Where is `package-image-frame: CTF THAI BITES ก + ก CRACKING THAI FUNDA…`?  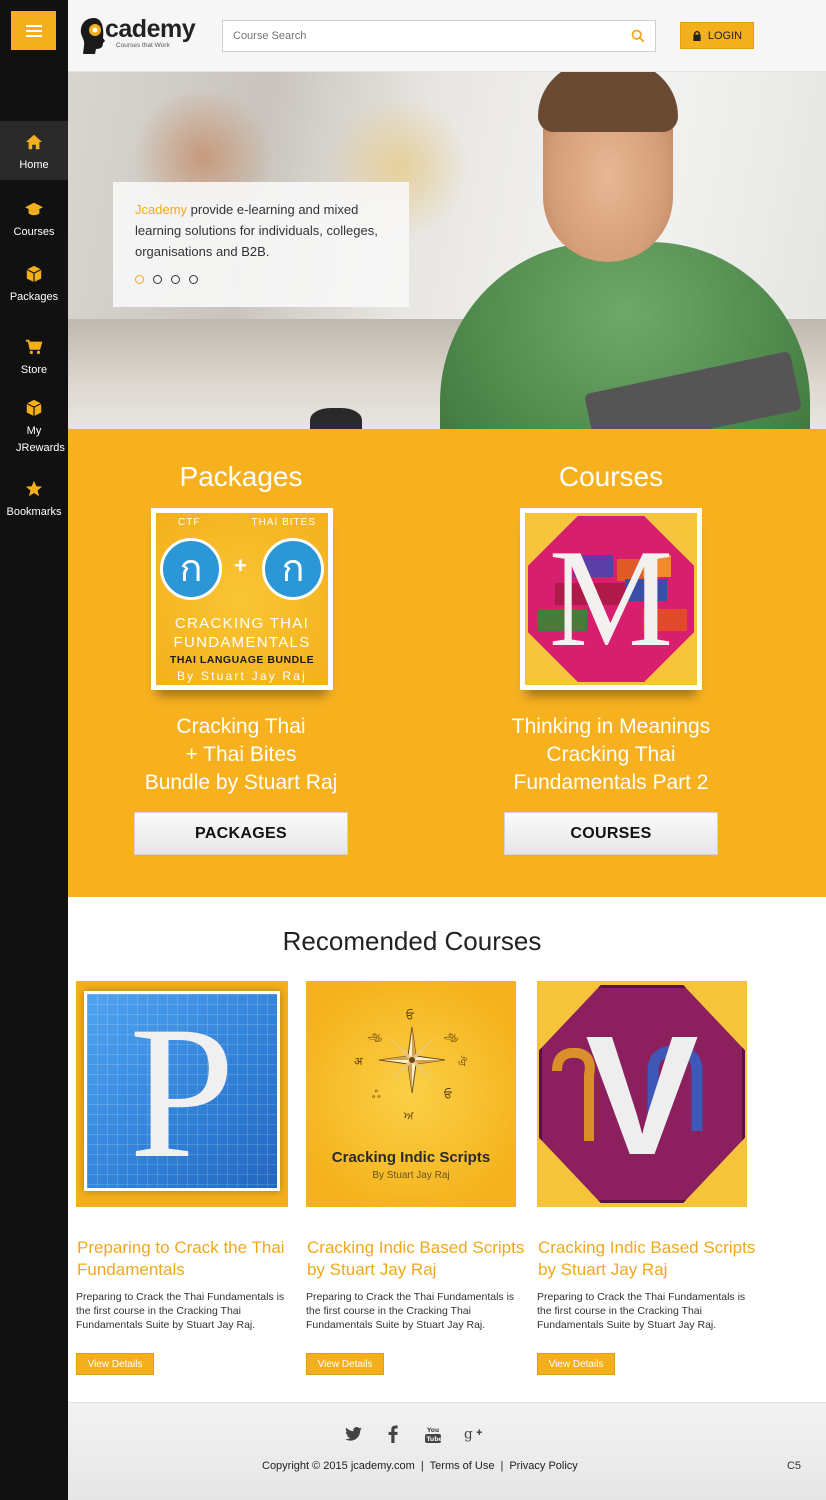 package-image-frame: CTF THAI BITES ก + ก CRACKING THAI FUNDA… is located at coordinates (242, 599).